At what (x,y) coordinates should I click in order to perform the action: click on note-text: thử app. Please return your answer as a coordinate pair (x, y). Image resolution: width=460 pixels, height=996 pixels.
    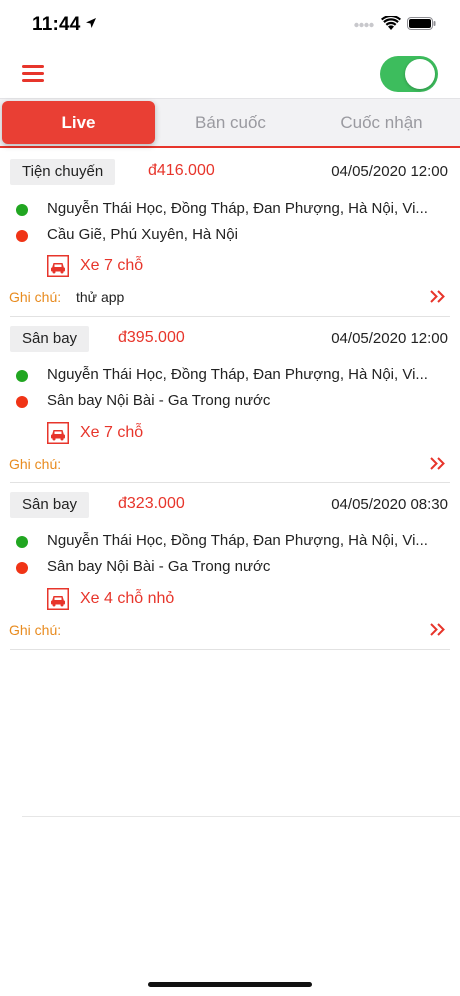
    Looking at the image, I should click on (100, 297).